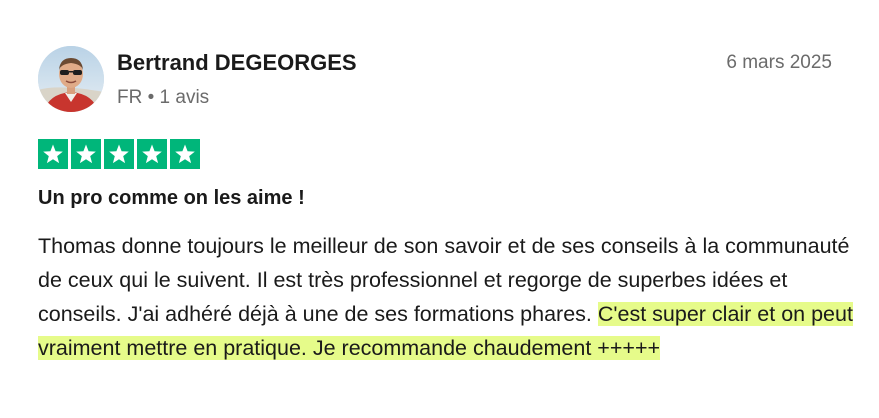 The width and height of the screenshot is (879, 418). What do you see at coordinates (237, 63) in the screenshot?
I see `author-name: Bertrand DEGEORGES` at bounding box center [237, 63].